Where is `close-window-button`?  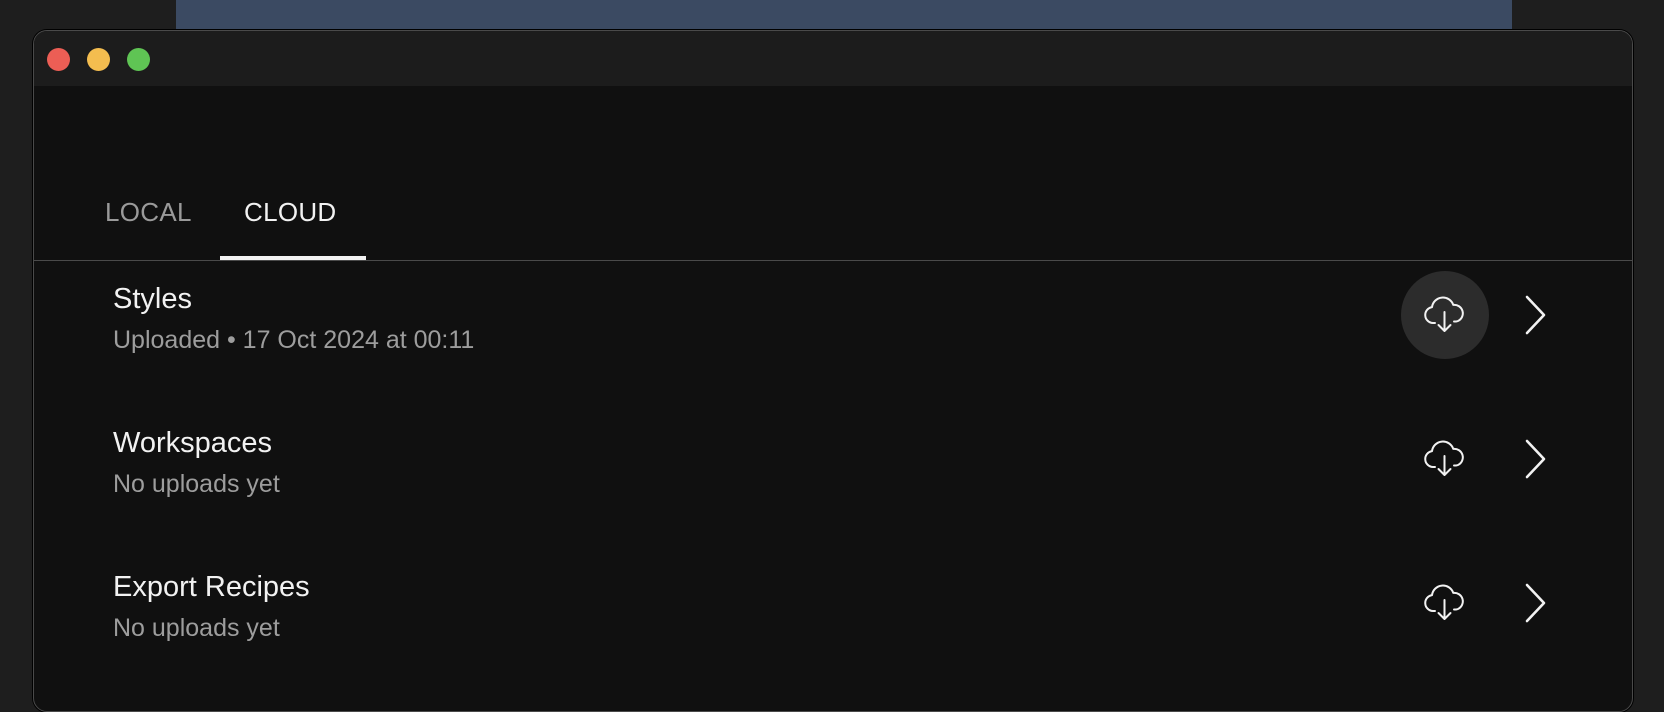 close-window-button is located at coordinates (58, 59).